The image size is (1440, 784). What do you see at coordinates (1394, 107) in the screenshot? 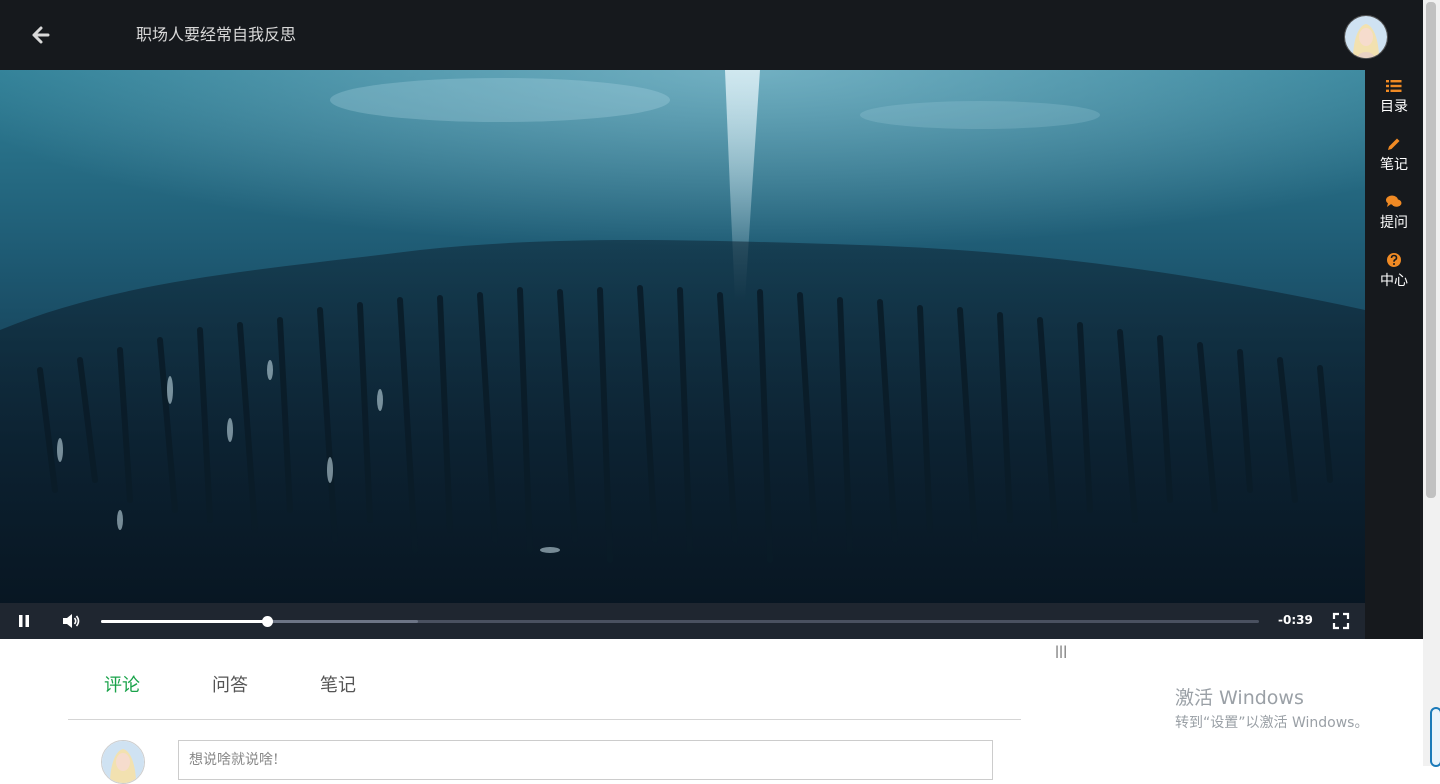
I see `sidebar-item-label: 目录` at bounding box center [1394, 107].